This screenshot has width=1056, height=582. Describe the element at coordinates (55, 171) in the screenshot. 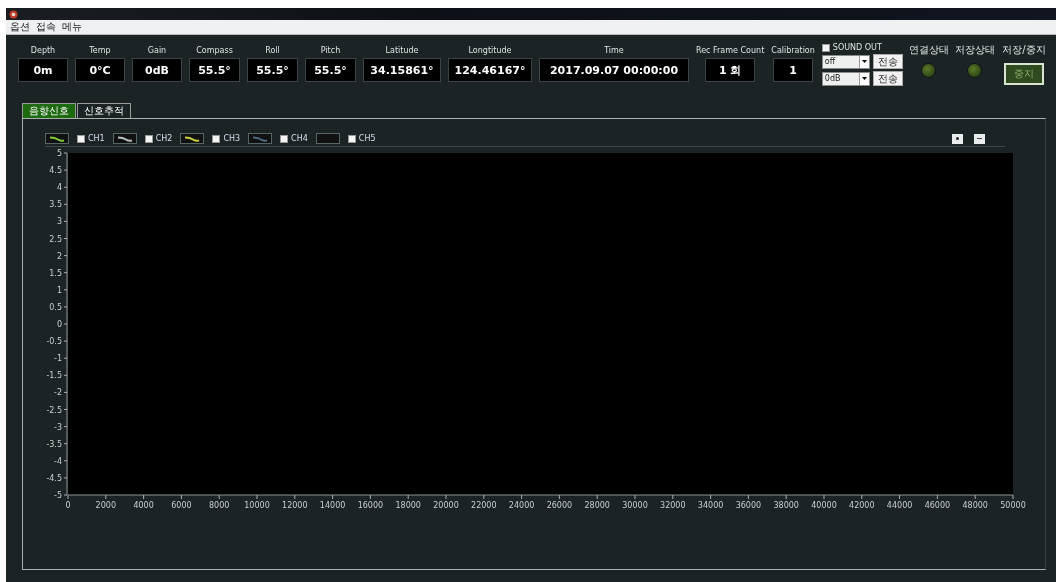

I see `y-tick-label: 4.5` at that location.